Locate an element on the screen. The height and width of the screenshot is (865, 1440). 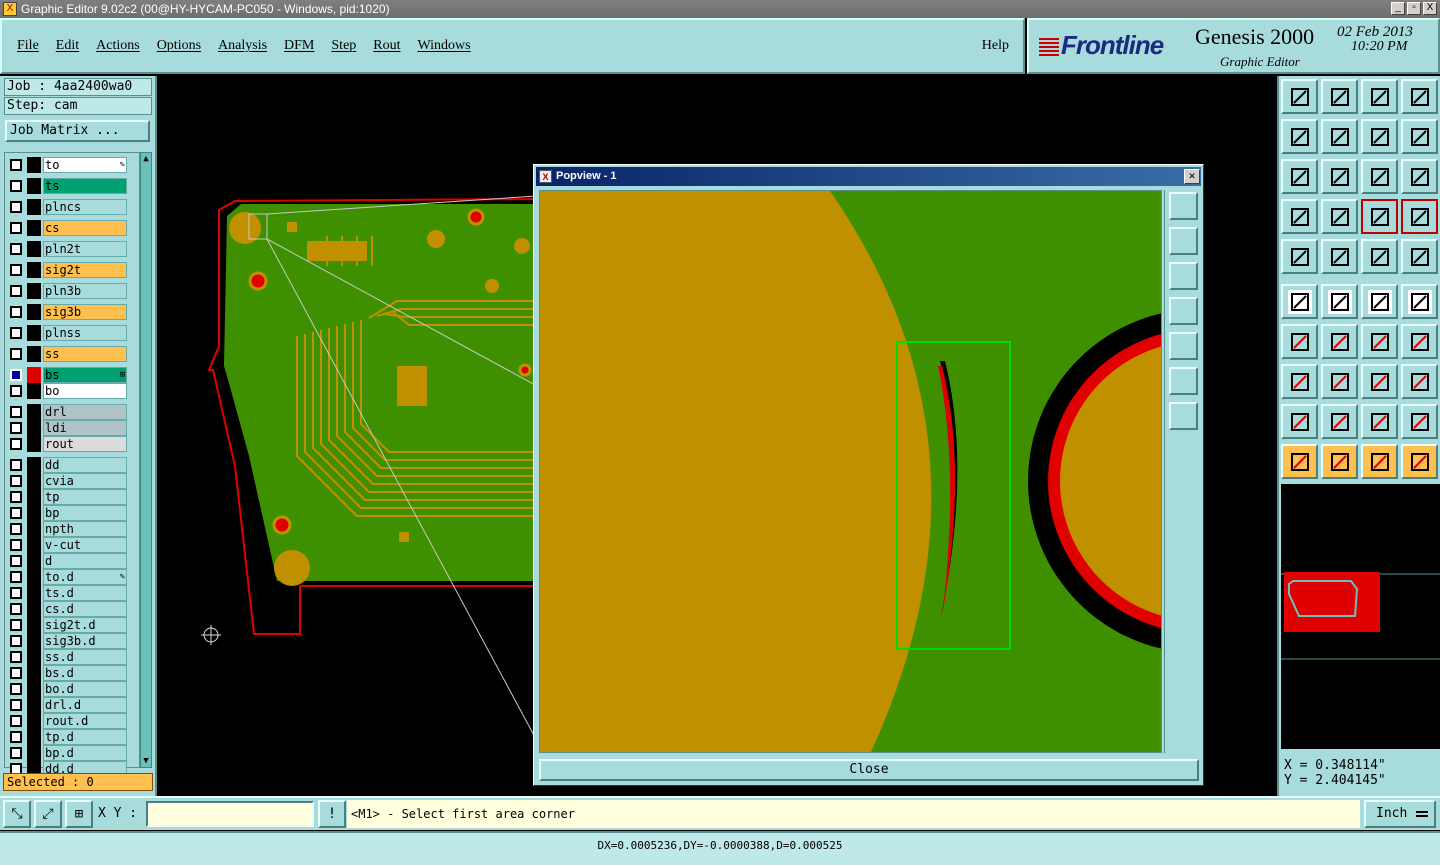
layer-name: ts.d is located at coordinates (85, 593).